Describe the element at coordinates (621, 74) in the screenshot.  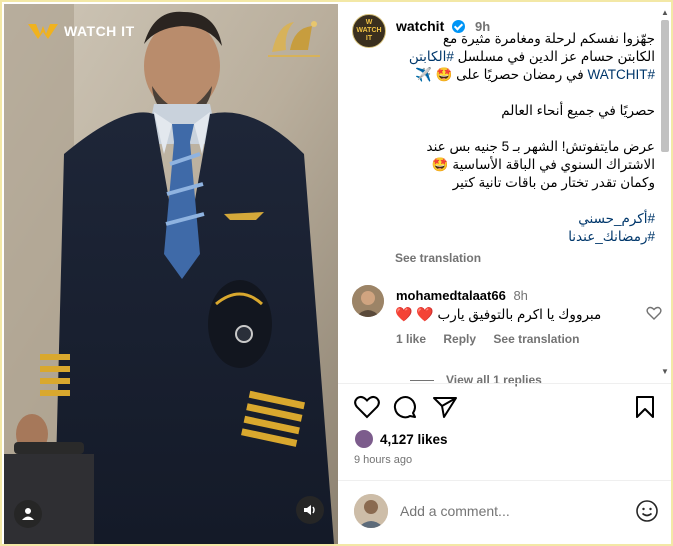
I see `hashtag-link: #WATCHIT` at that location.